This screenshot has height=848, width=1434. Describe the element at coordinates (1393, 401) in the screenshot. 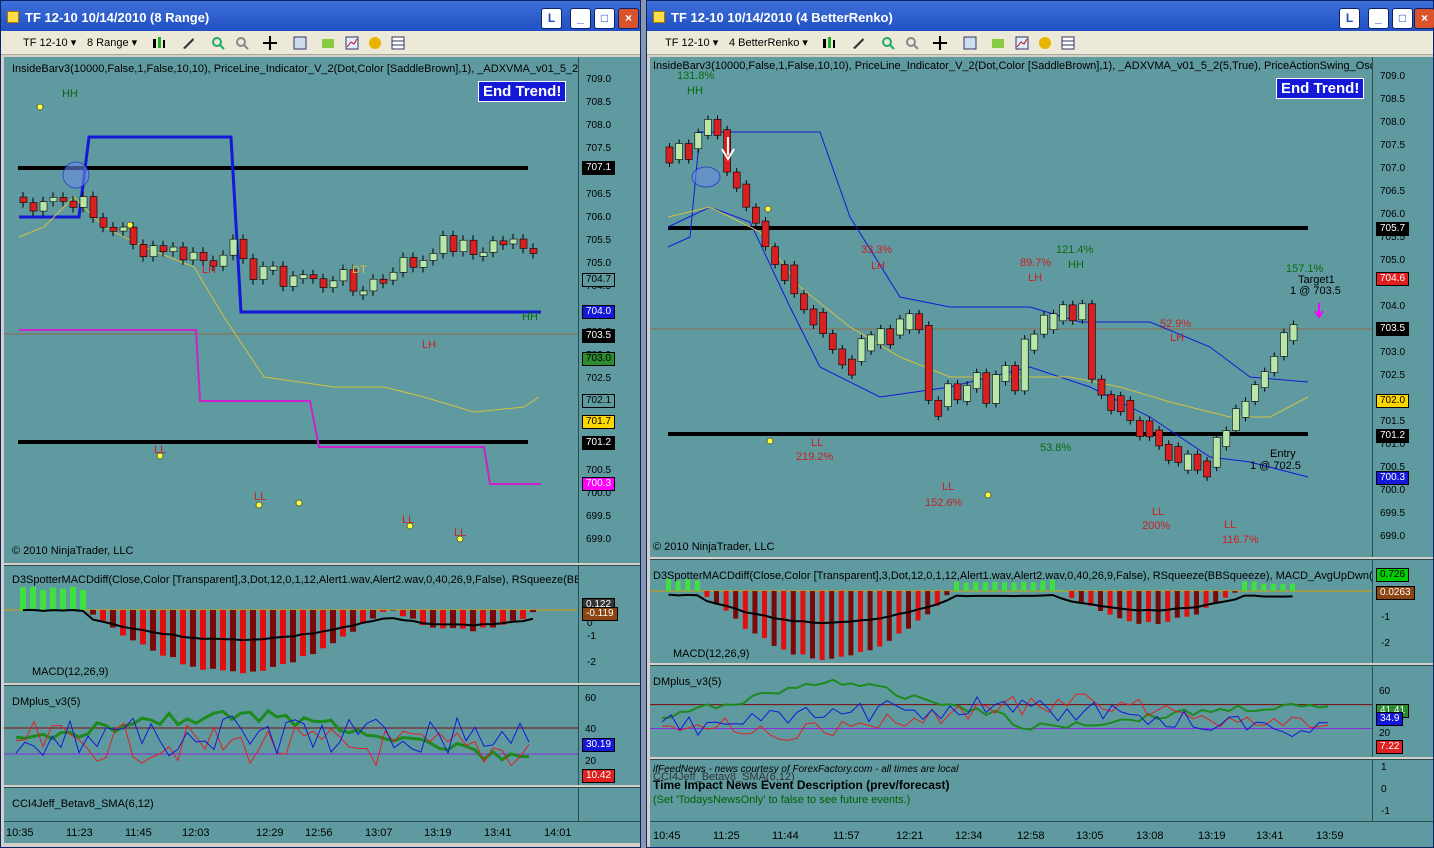

I see `price-value-tag: 702.0` at that location.